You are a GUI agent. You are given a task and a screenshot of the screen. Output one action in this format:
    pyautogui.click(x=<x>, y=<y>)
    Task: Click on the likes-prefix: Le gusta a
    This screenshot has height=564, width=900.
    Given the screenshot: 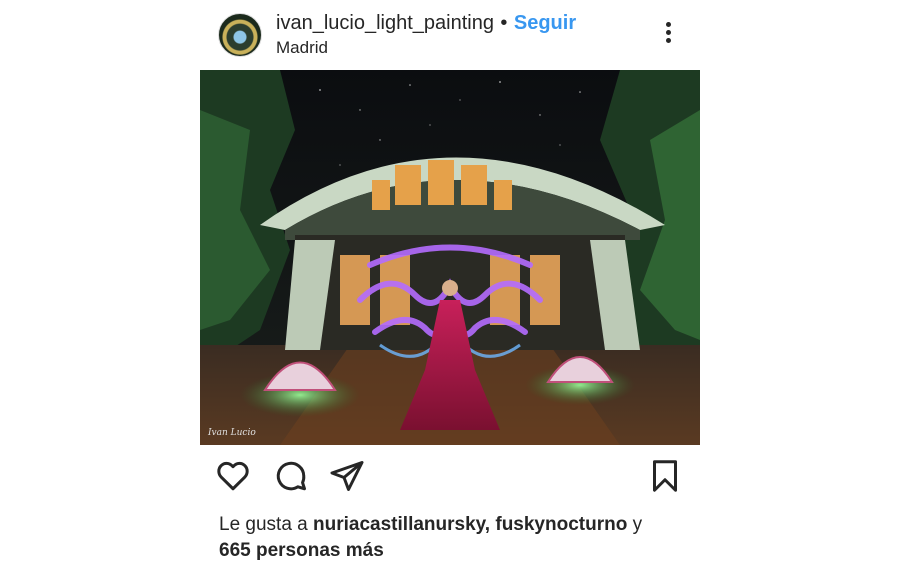 What is the action you would take?
    pyautogui.click(x=266, y=524)
    